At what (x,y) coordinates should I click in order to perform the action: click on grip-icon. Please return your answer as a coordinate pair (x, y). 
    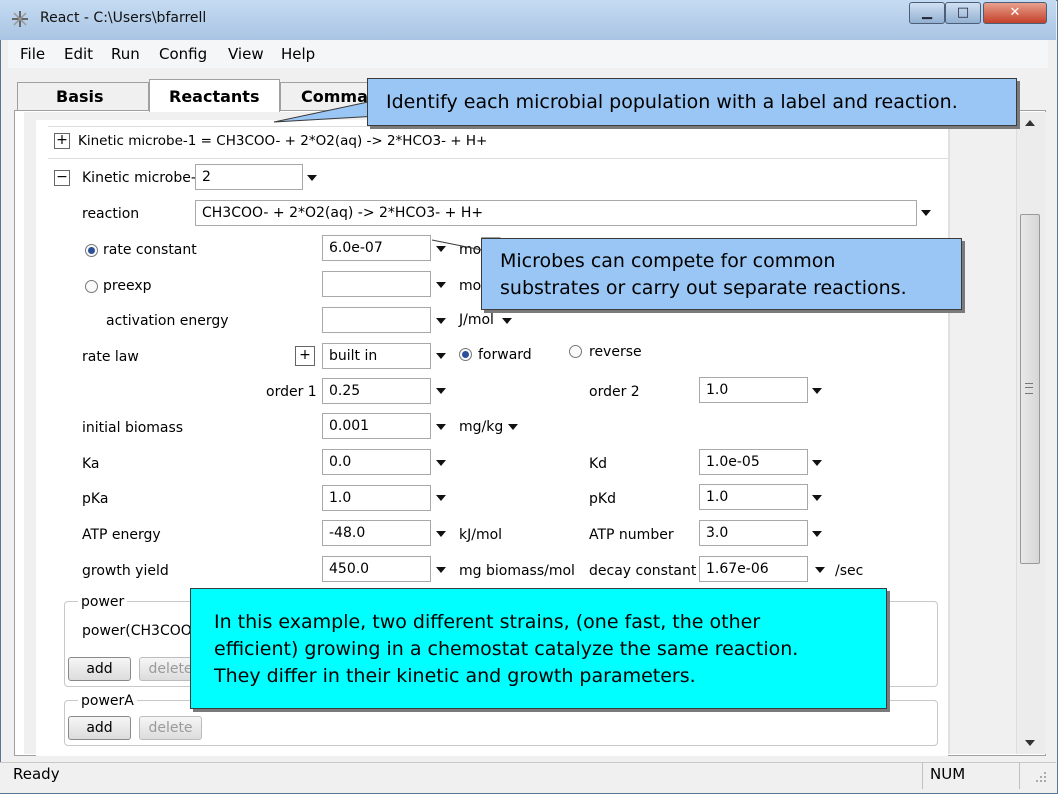
    Looking at the image, I should click on (1029, 388).